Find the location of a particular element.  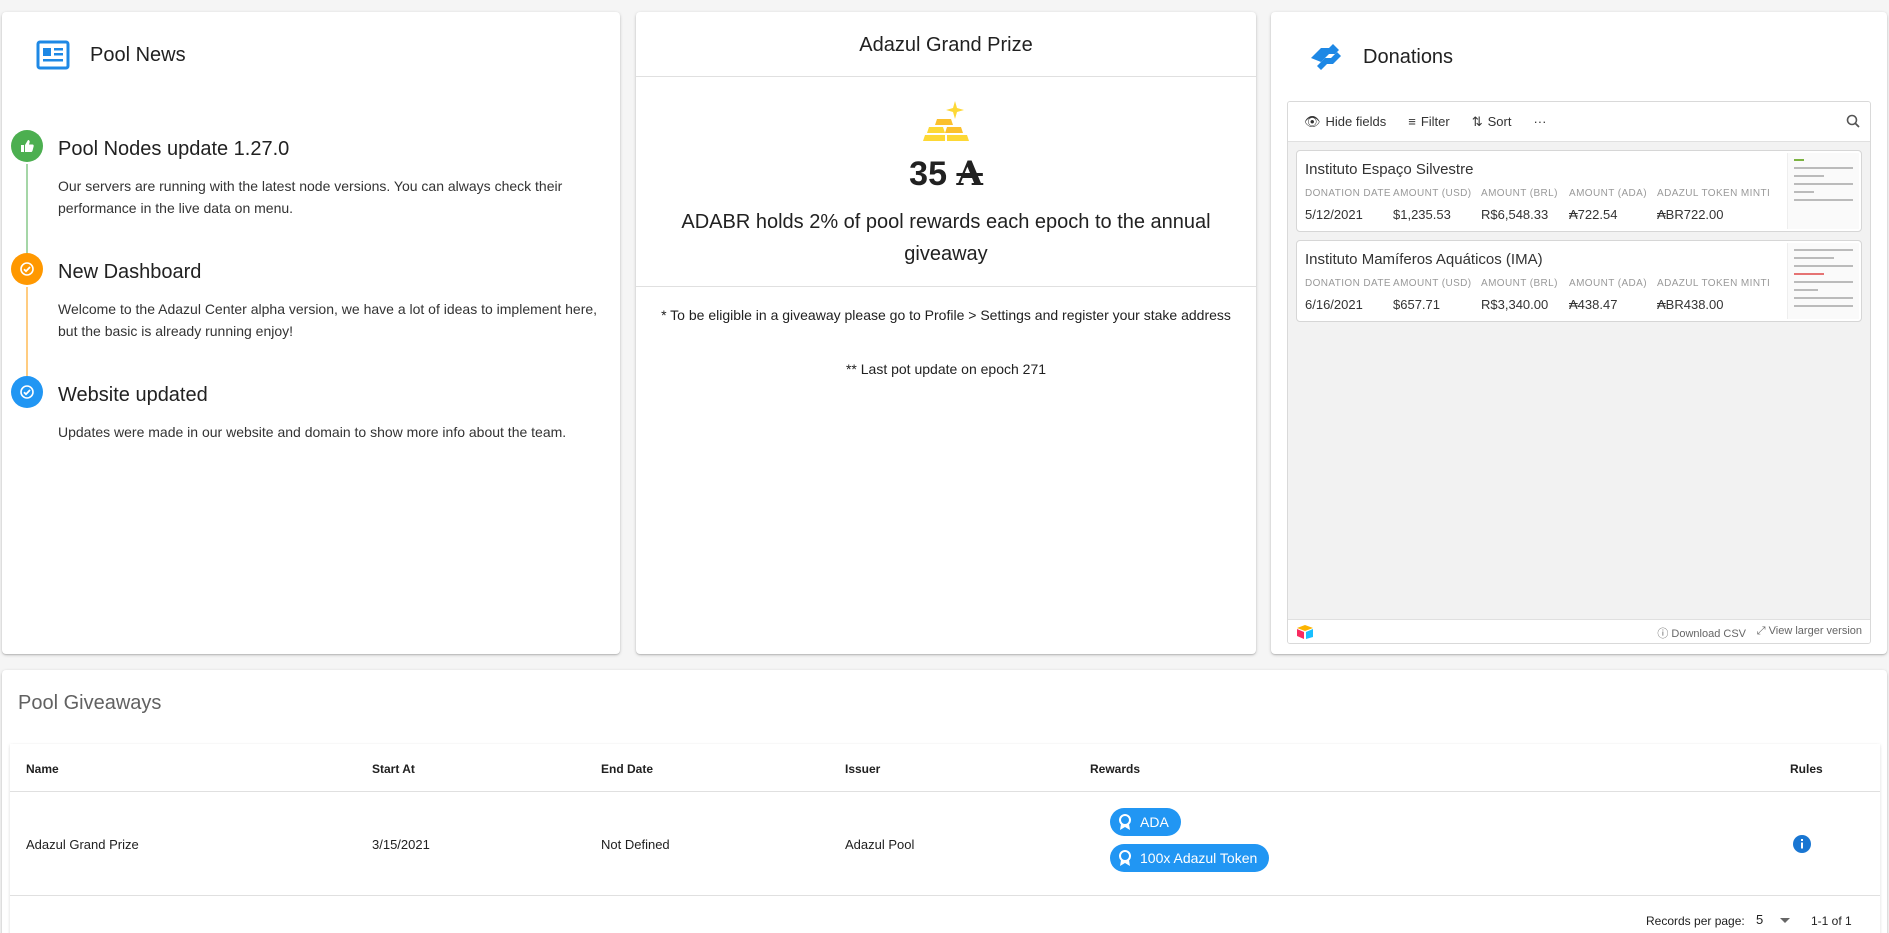

gold-bars-icon is located at coordinates (946, 123).